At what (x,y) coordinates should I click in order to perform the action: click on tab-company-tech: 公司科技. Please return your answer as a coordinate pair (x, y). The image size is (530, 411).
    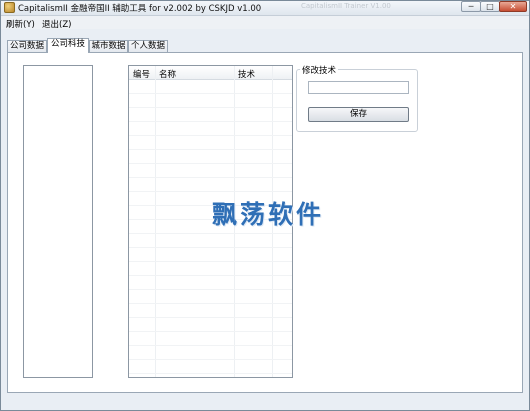
    Looking at the image, I should click on (68, 45).